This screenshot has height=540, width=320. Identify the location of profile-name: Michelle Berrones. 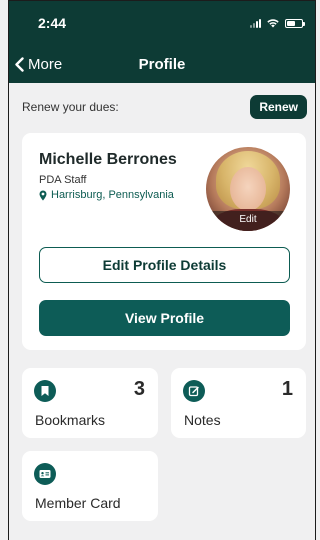
(108, 159).